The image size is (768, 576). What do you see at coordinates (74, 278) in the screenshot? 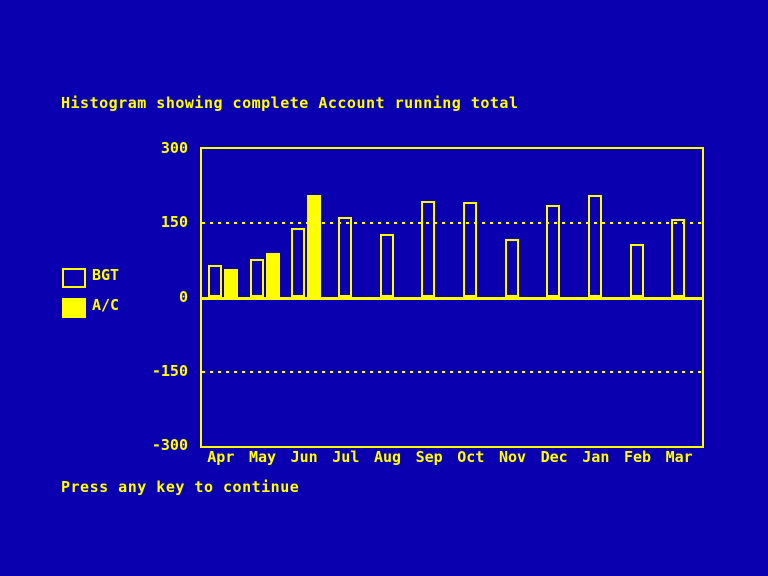
I see `legend-swatch-bgt` at bounding box center [74, 278].